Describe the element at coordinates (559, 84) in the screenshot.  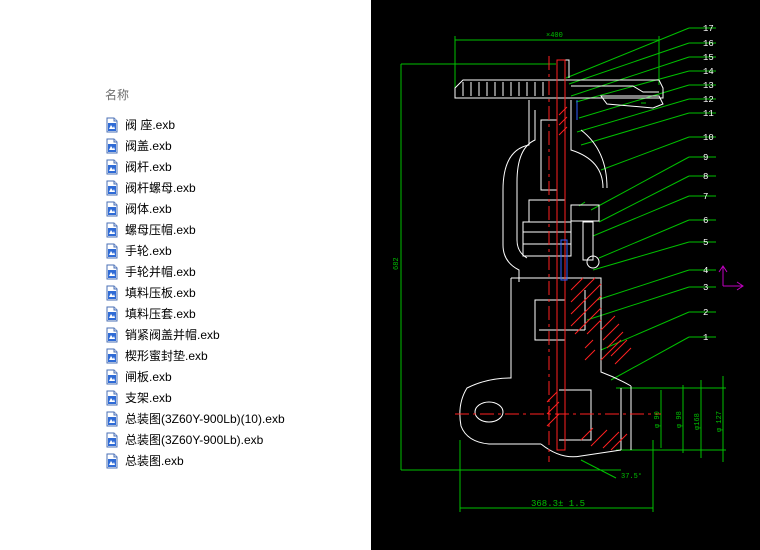
I see `handwheel` at that location.